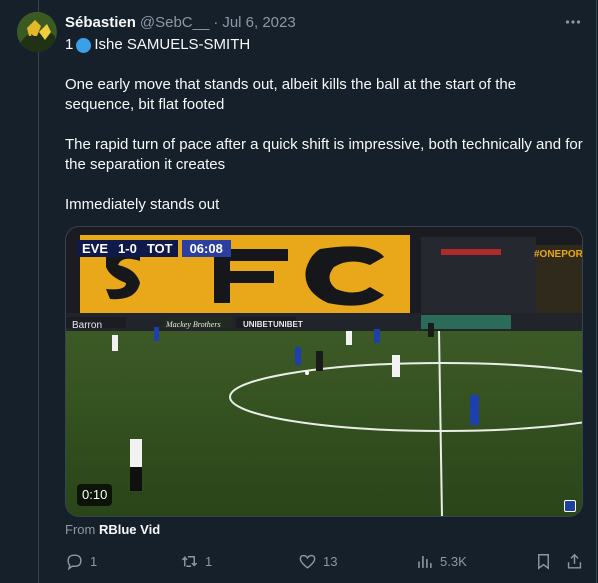  I want to click on share-icon, so click(574, 561).